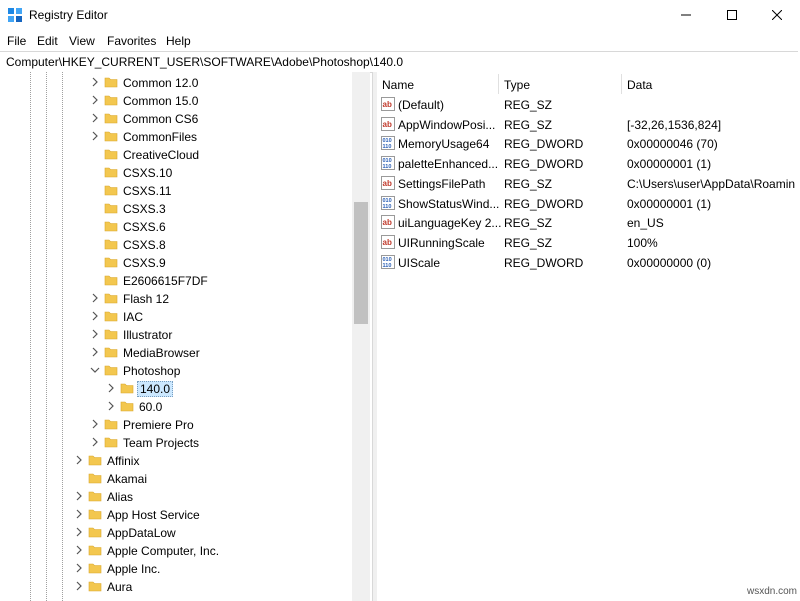  What do you see at coordinates (176, 245) in the screenshot?
I see `tree-node: CSXS.8` at bounding box center [176, 245].